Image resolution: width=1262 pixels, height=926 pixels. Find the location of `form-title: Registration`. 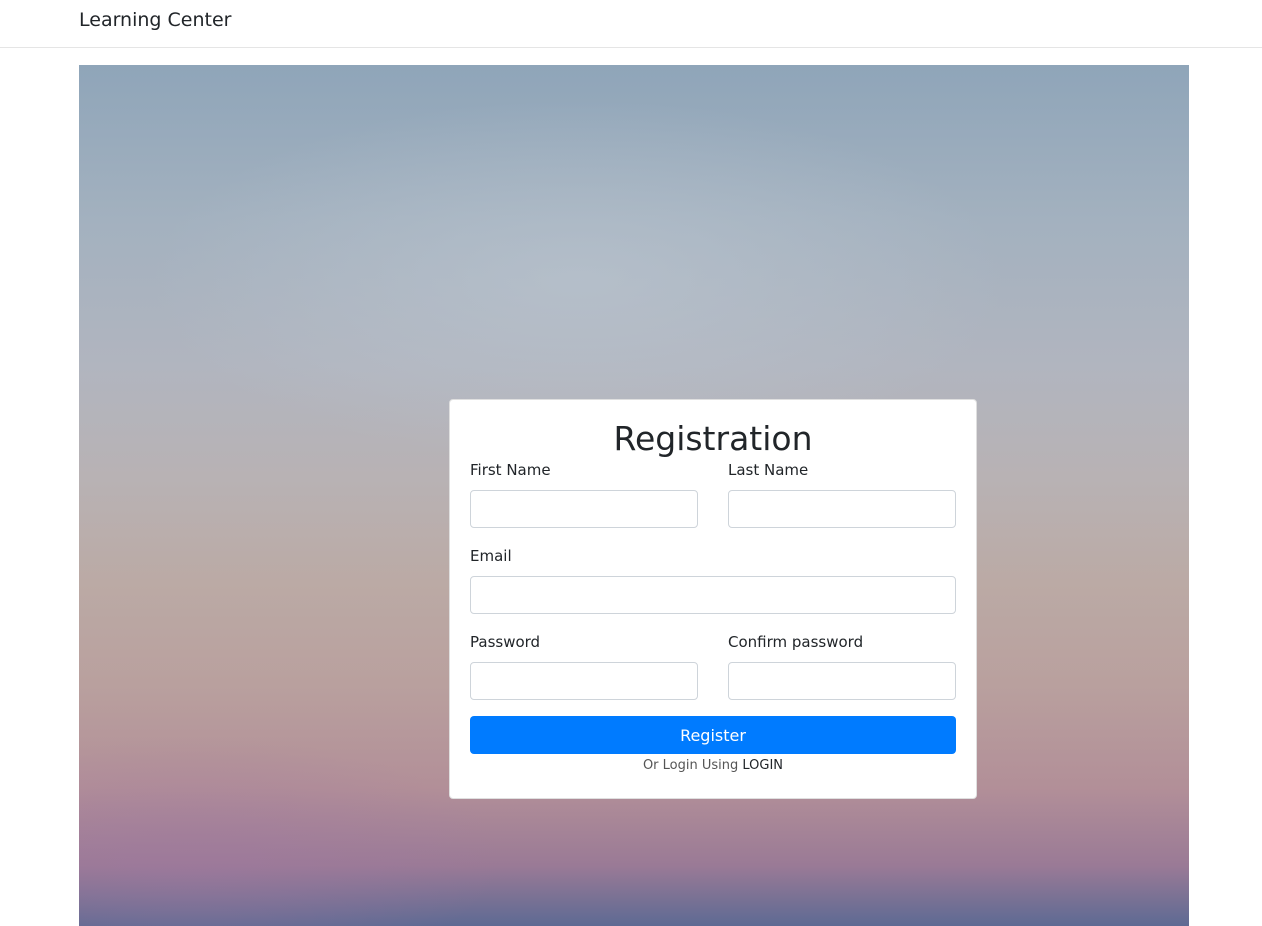

form-title: Registration is located at coordinates (713, 438).